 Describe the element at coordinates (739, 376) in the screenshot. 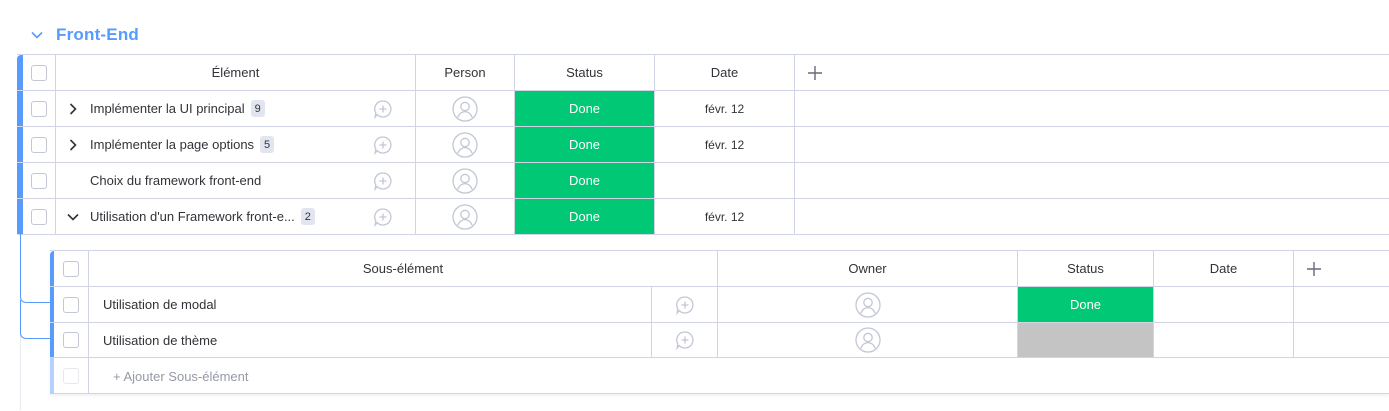

I see `add-subitem-input: + Ajouter Sous-élément` at that location.